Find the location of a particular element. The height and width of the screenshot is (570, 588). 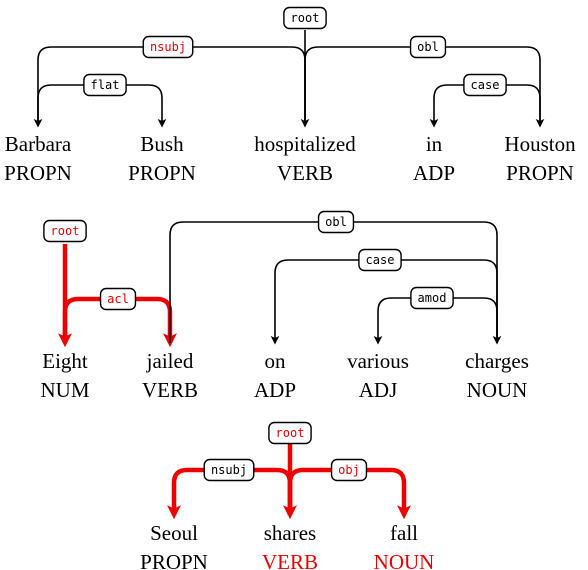

tree-3: root nsubj obj Seoul PROPN shares VERB fall NOUN is located at coordinates (287, 495).